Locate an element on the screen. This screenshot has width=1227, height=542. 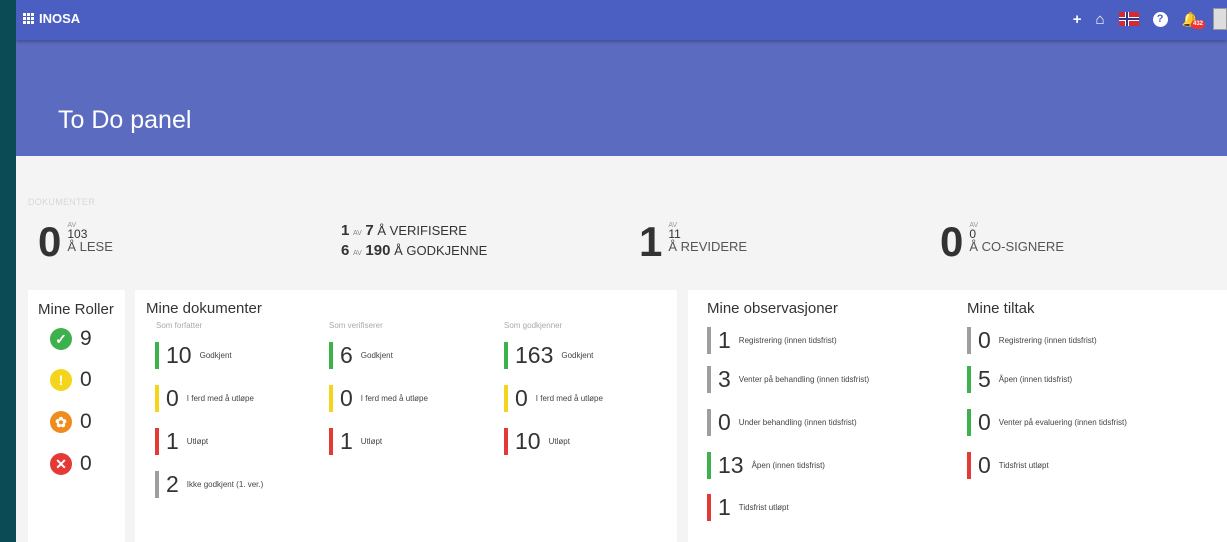
section-label-dokumenter: DOKUMENTER is located at coordinates (62, 202).